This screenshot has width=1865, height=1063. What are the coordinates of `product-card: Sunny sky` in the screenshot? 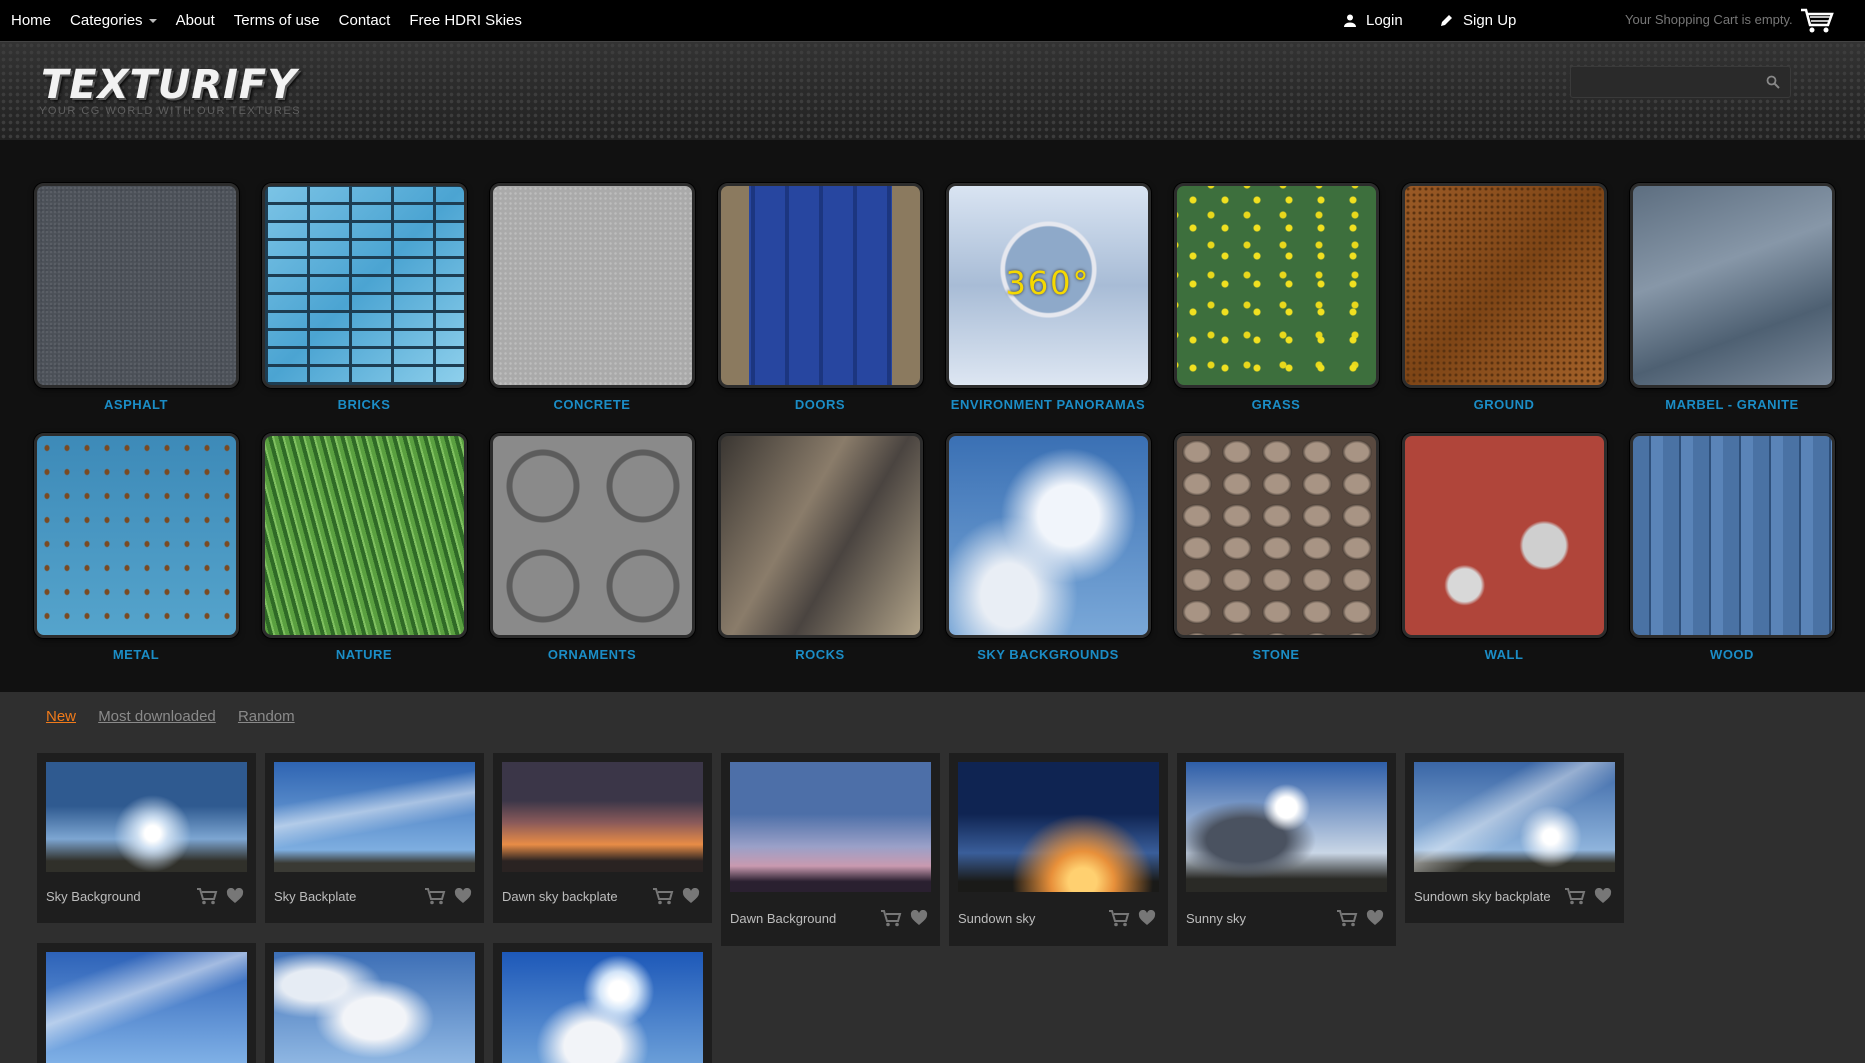 It's located at (1286, 849).